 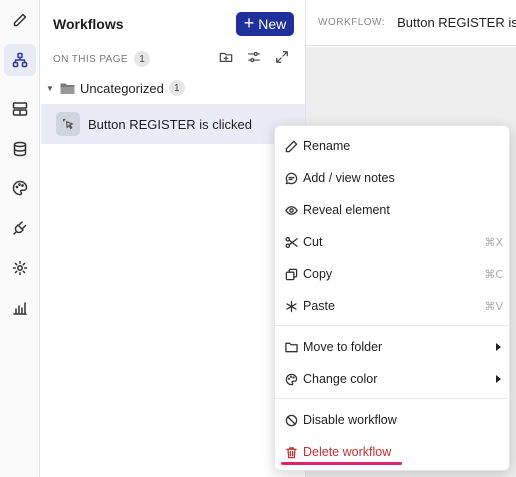 I want to click on menu-item-notes: Add / view notes, so click(x=393, y=178).